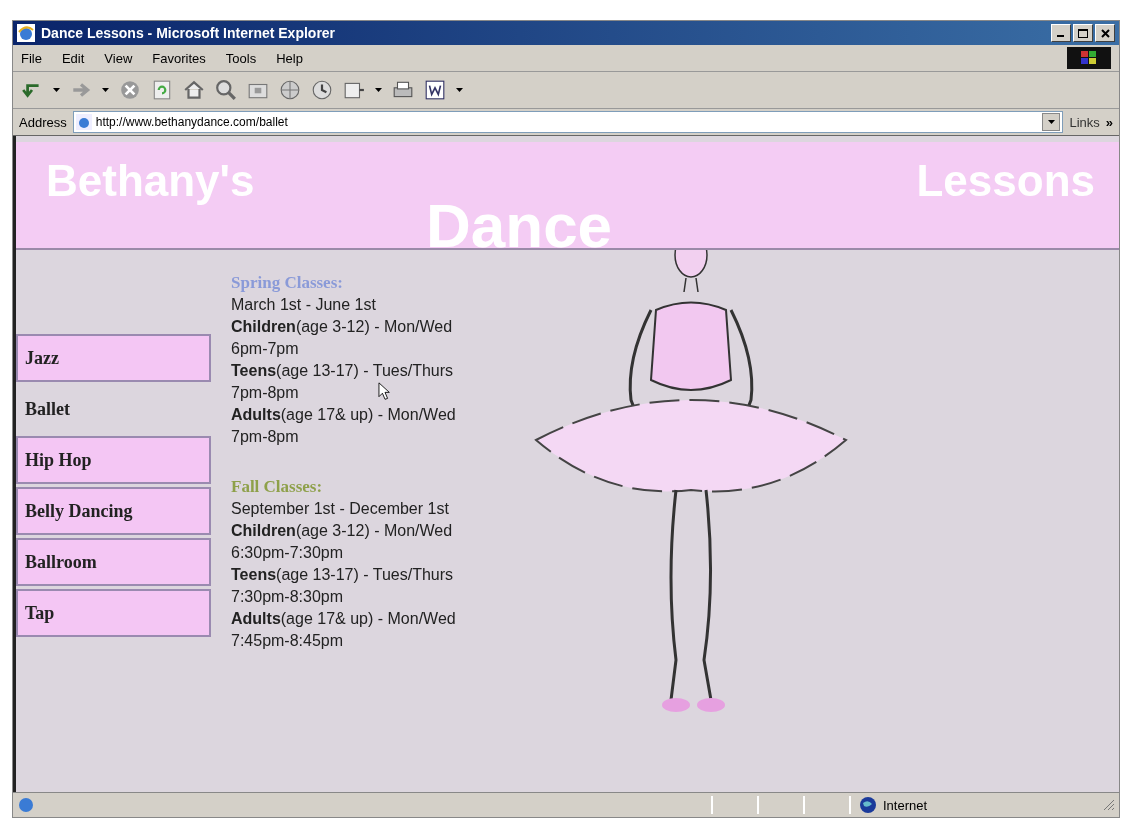 The image size is (1132, 836). Describe the element at coordinates (241, 58) in the screenshot. I see `menu-item: Tools` at that location.